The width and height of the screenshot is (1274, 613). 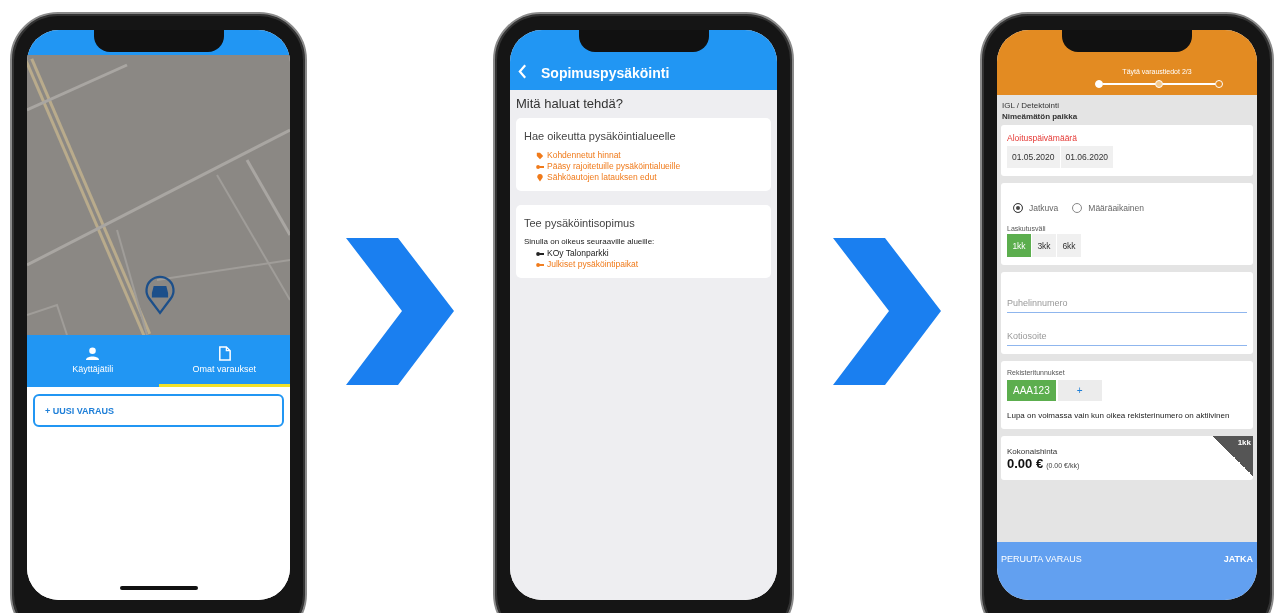 I want to click on radio-option: Jatkuva, so click(x=1036, y=208).